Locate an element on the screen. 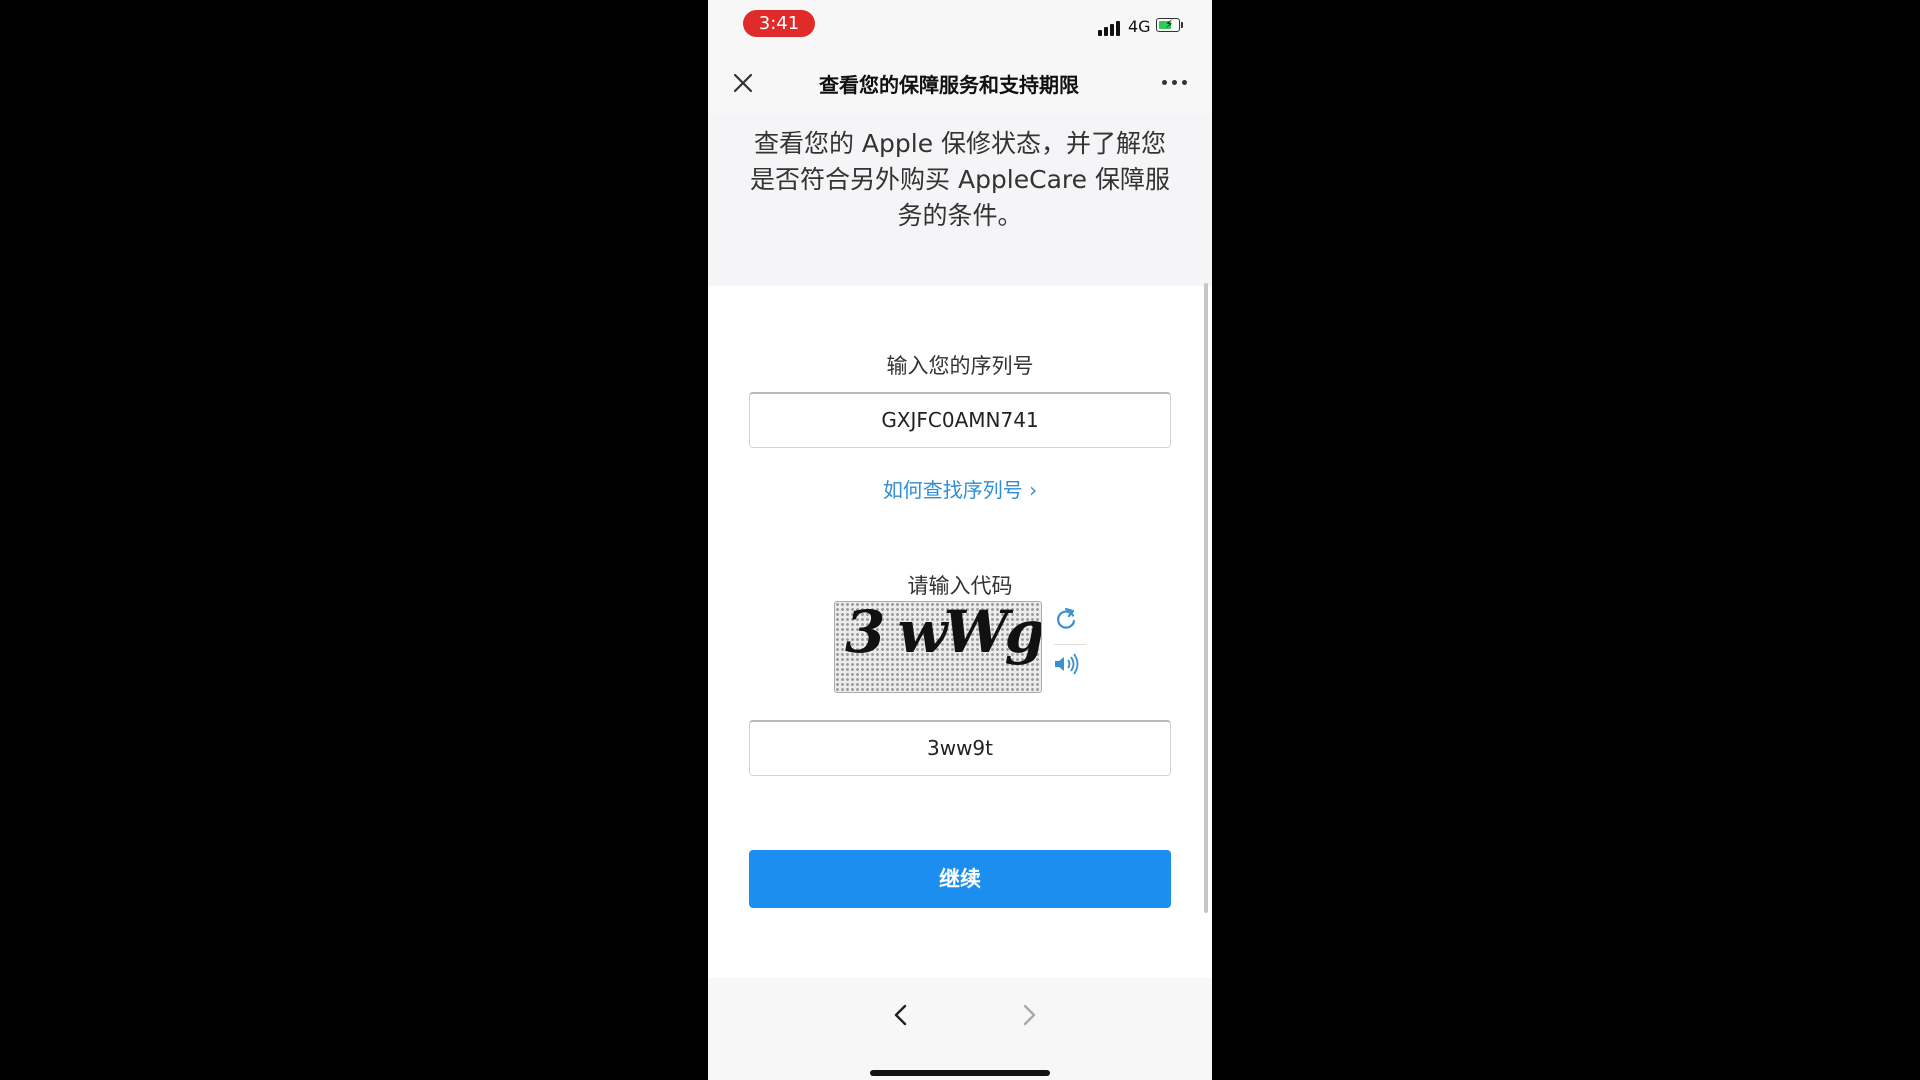  chevron-left-icon is located at coordinates (900, 1015).